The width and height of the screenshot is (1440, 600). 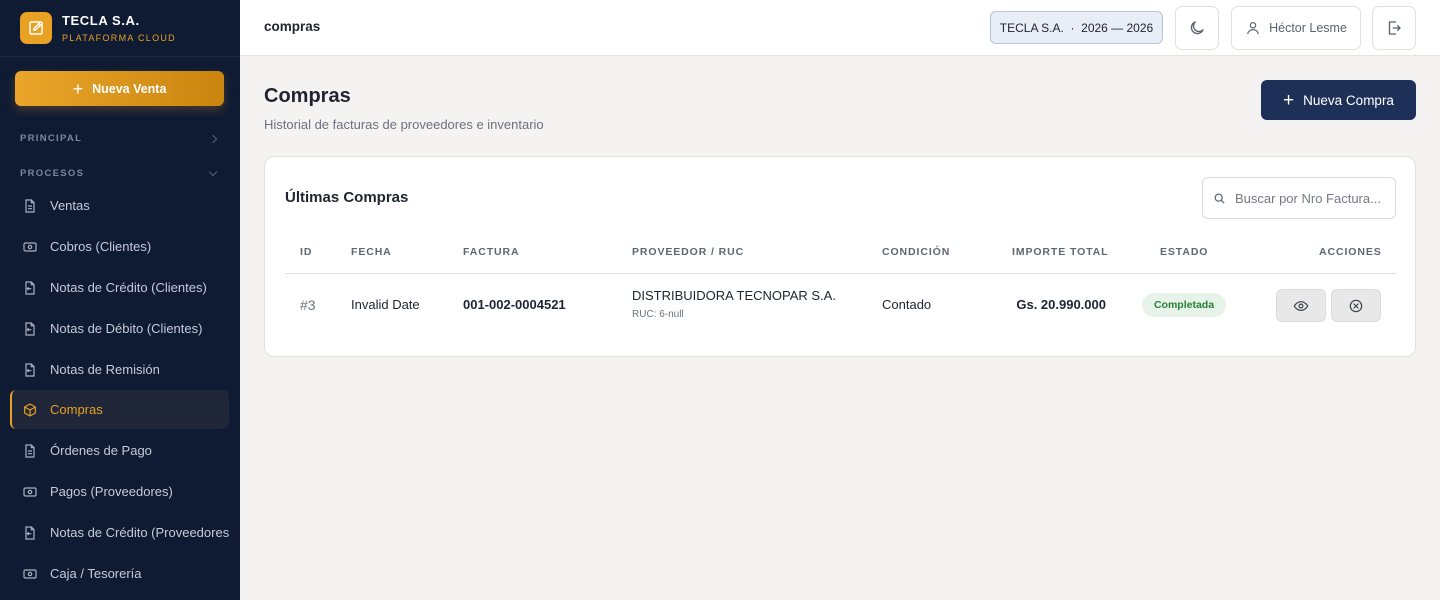 I want to click on sidebar-item-label: Compras, so click(x=76, y=409).